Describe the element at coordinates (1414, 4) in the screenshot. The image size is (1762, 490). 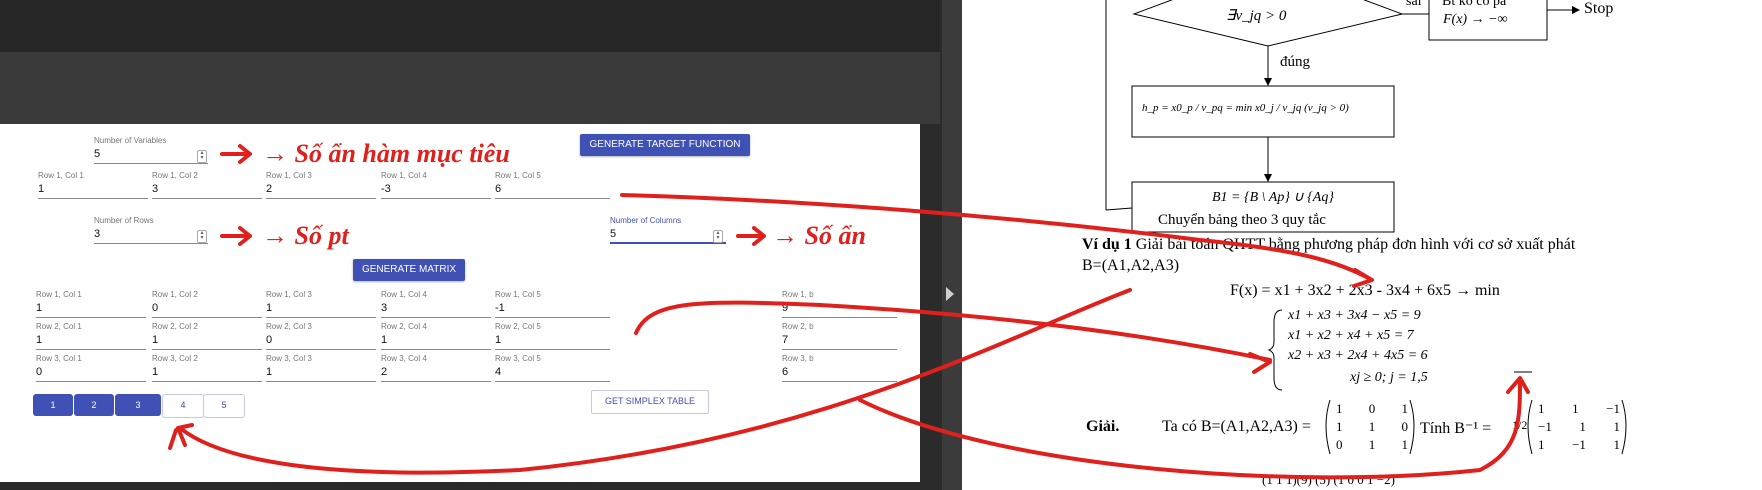
I see `sai-label: sai` at that location.